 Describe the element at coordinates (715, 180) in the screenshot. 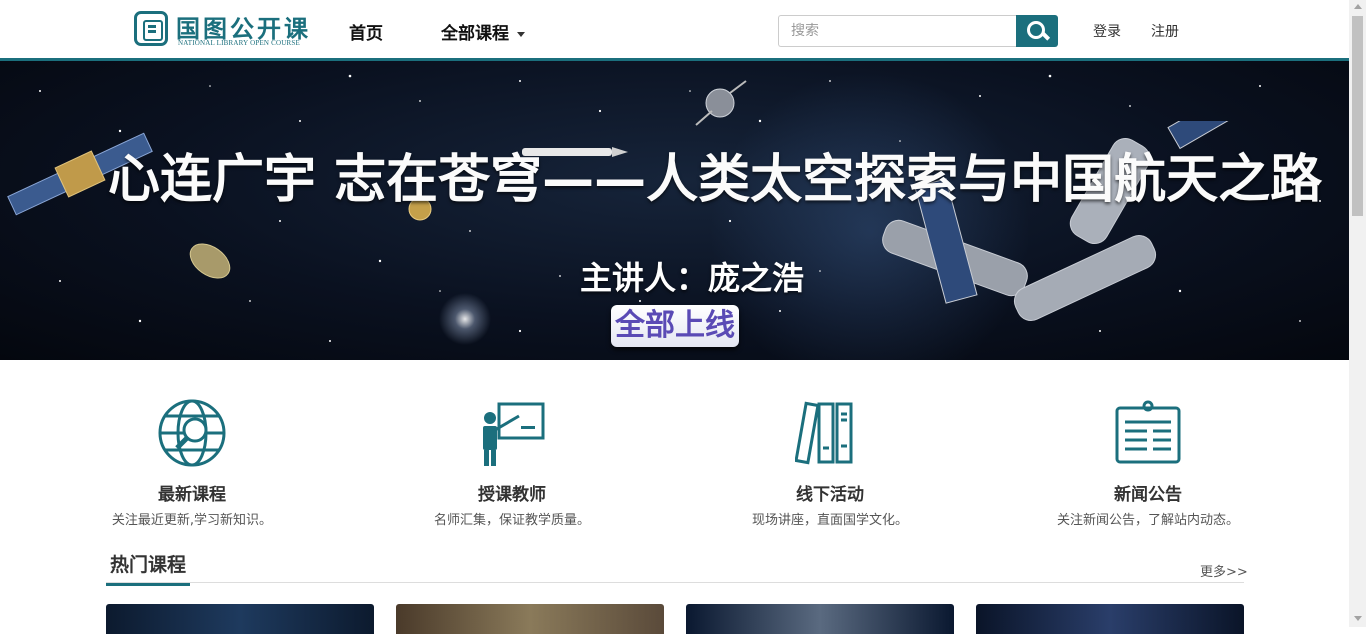

I see `banner-title: 心连广宇 志在苍穹——人类太空探索与中国航天之路` at that location.